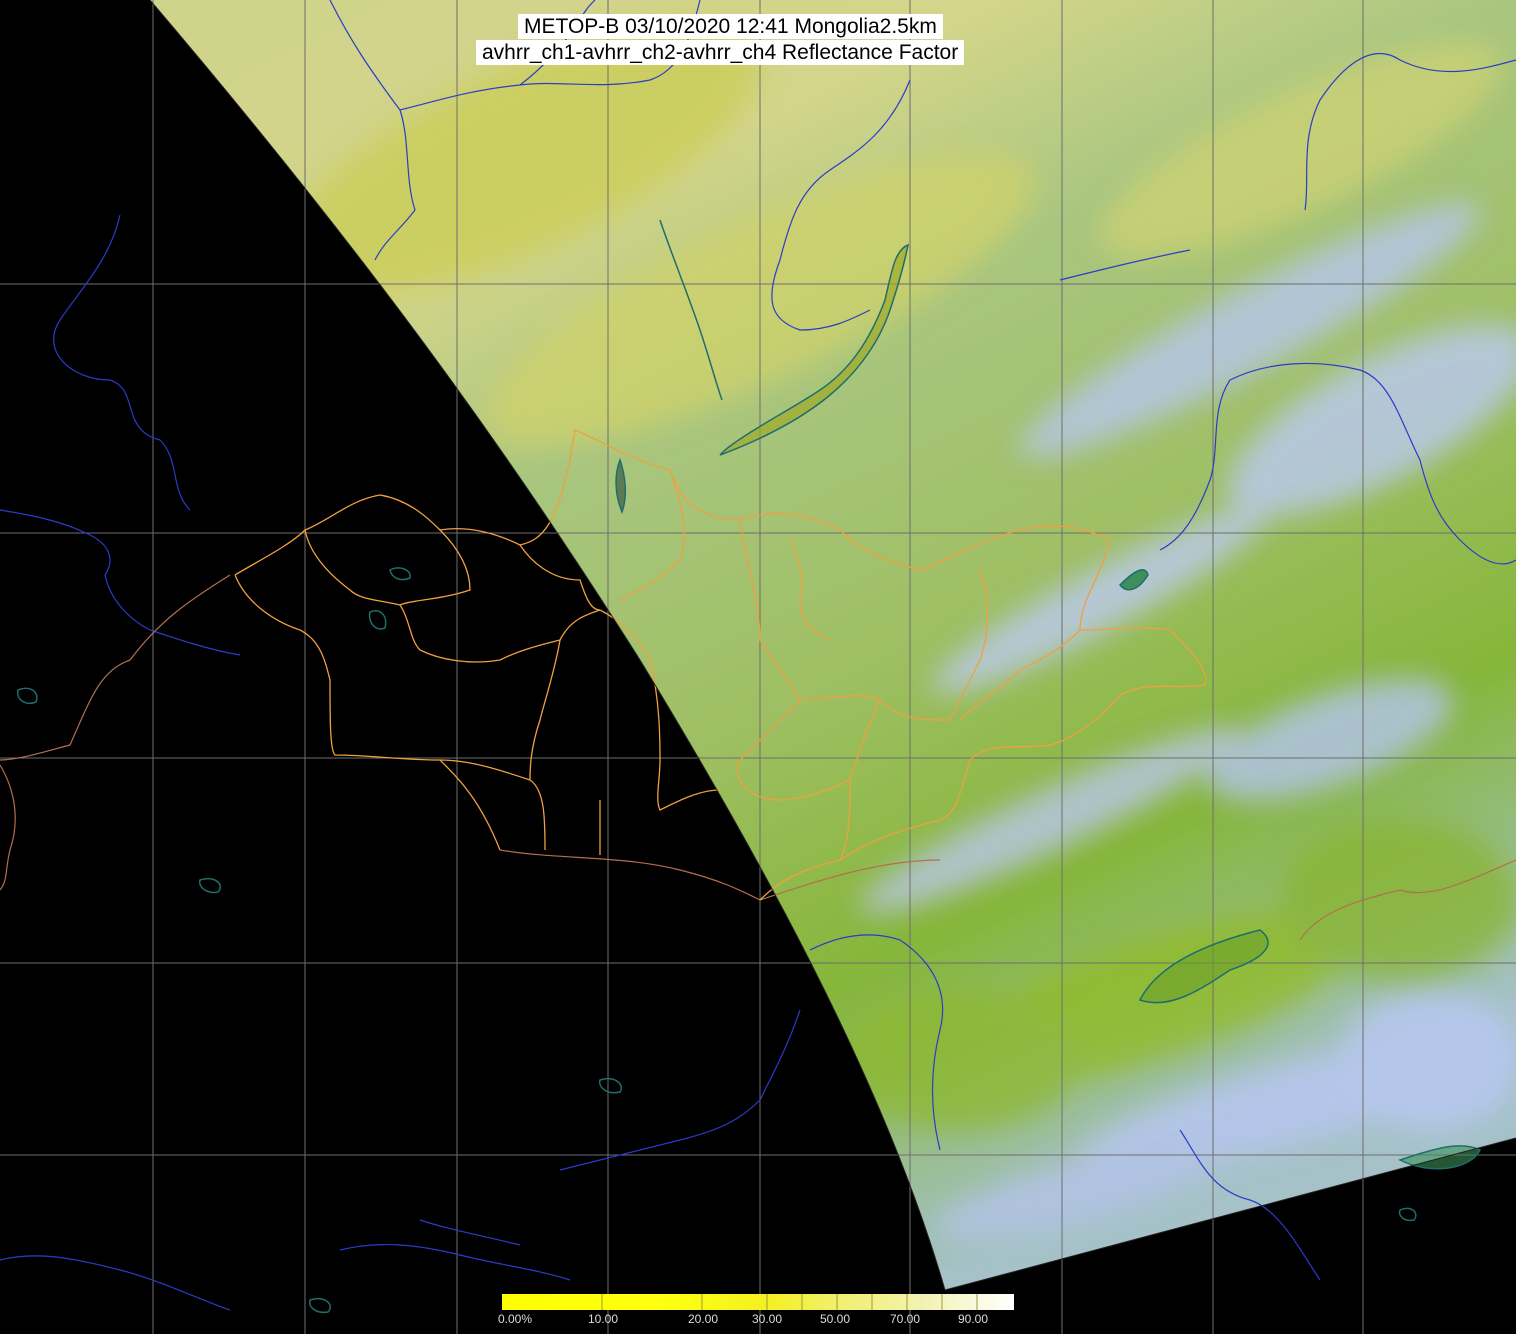 This screenshot has width=1516, height=1334. Describe the element at coordinates (515, 1319) in the screenshot. I see `colorbar-label: 0.00%` at that location.